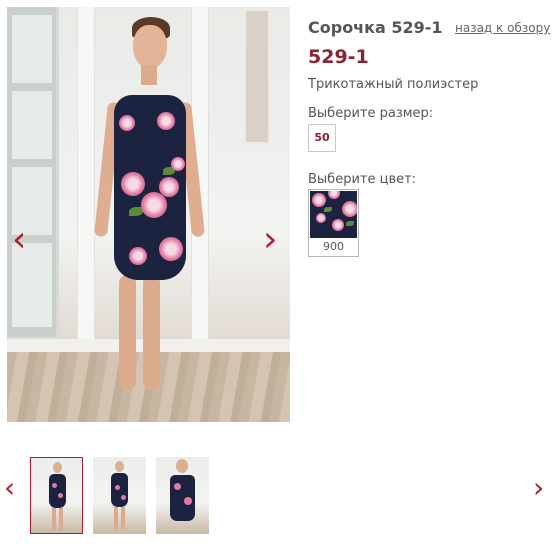 The height and width of the screenshot is (547, 556). What do you see at coordinates (362, 179) in the screenshot?
I see `color-label: Выберите цвет:` at bounding box center [362, 179].